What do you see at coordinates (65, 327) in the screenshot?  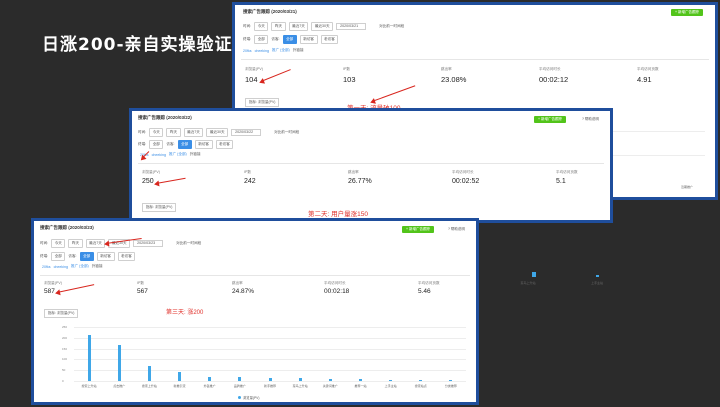 I see `y-tick-label: 250` at bounding box center [65, 327].